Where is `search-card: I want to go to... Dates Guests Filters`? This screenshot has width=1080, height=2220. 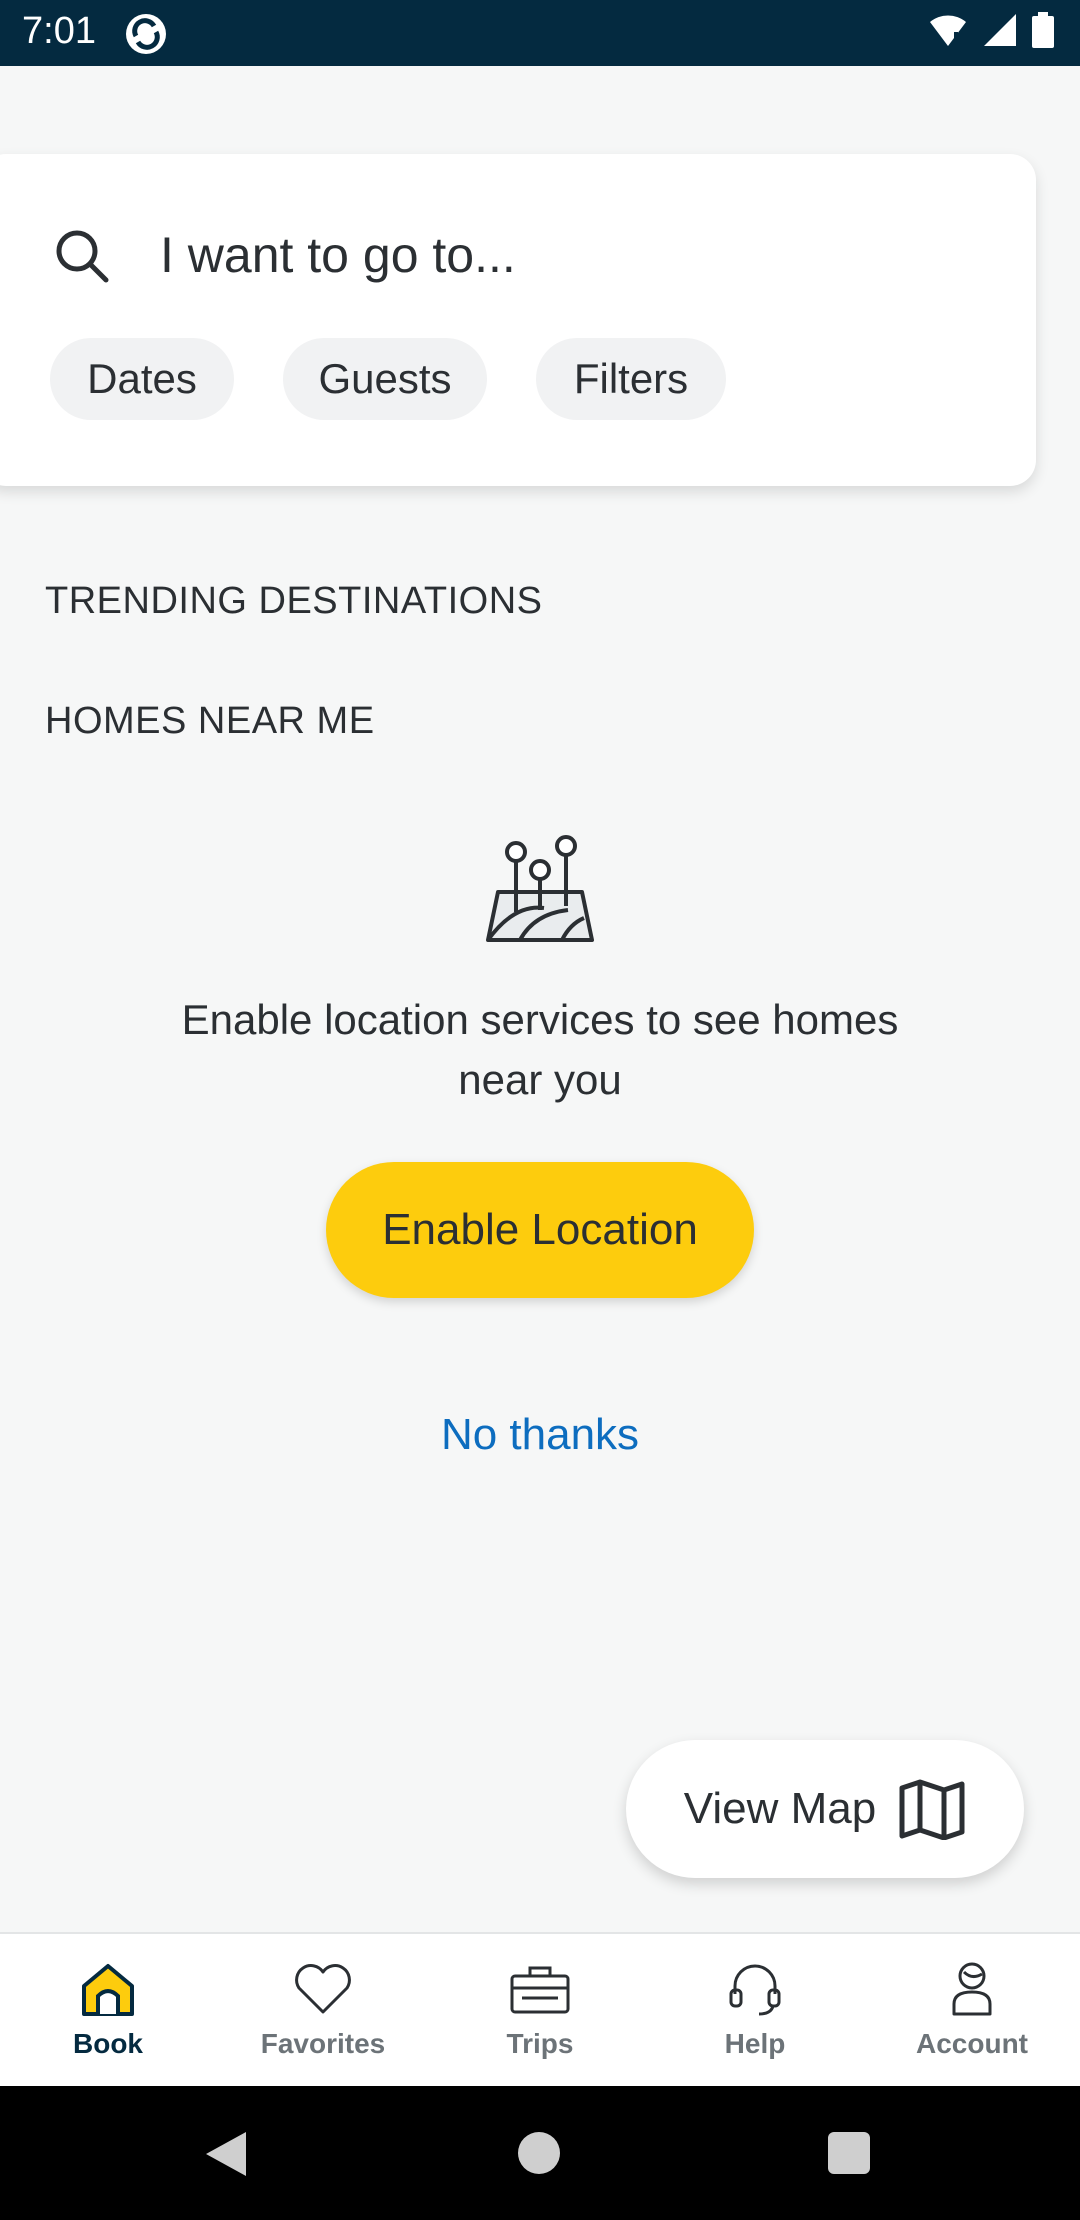
search-card: I want to go to... Dates Guests Filters is located at coordinates (518, 320).